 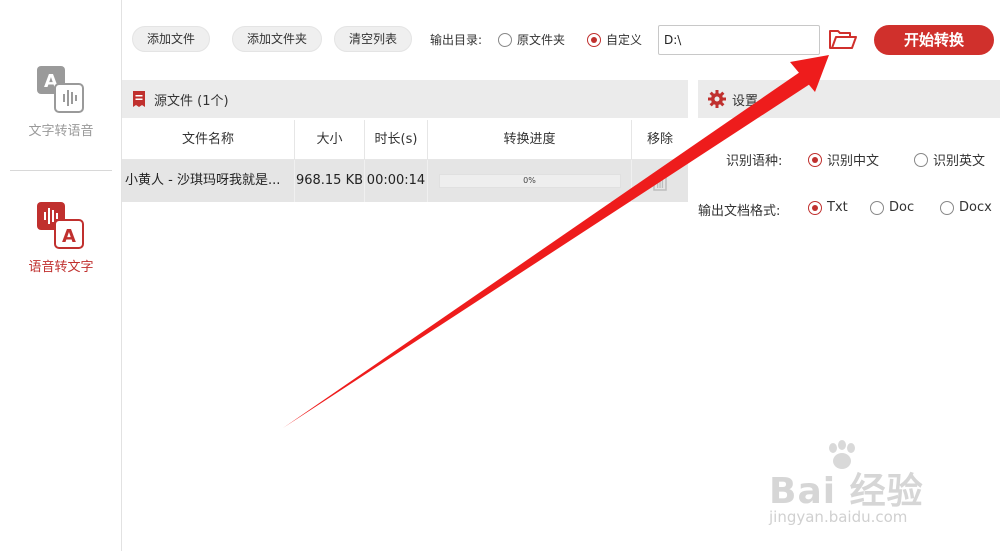 I want to click on radio-english: 识别英文, so click(x=949, y=159).